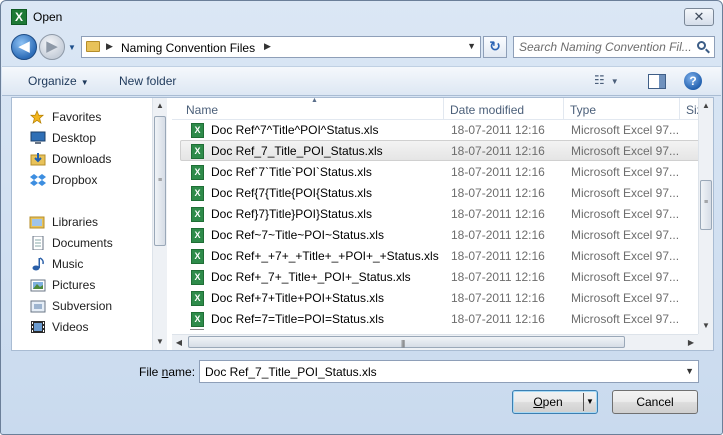 This screenshot has width=723, height=435. What do you see at coordinates (72, 47) in the screenshot?
I see `recent-locations-dropdown: ▼` at bounding box center [72, 47].